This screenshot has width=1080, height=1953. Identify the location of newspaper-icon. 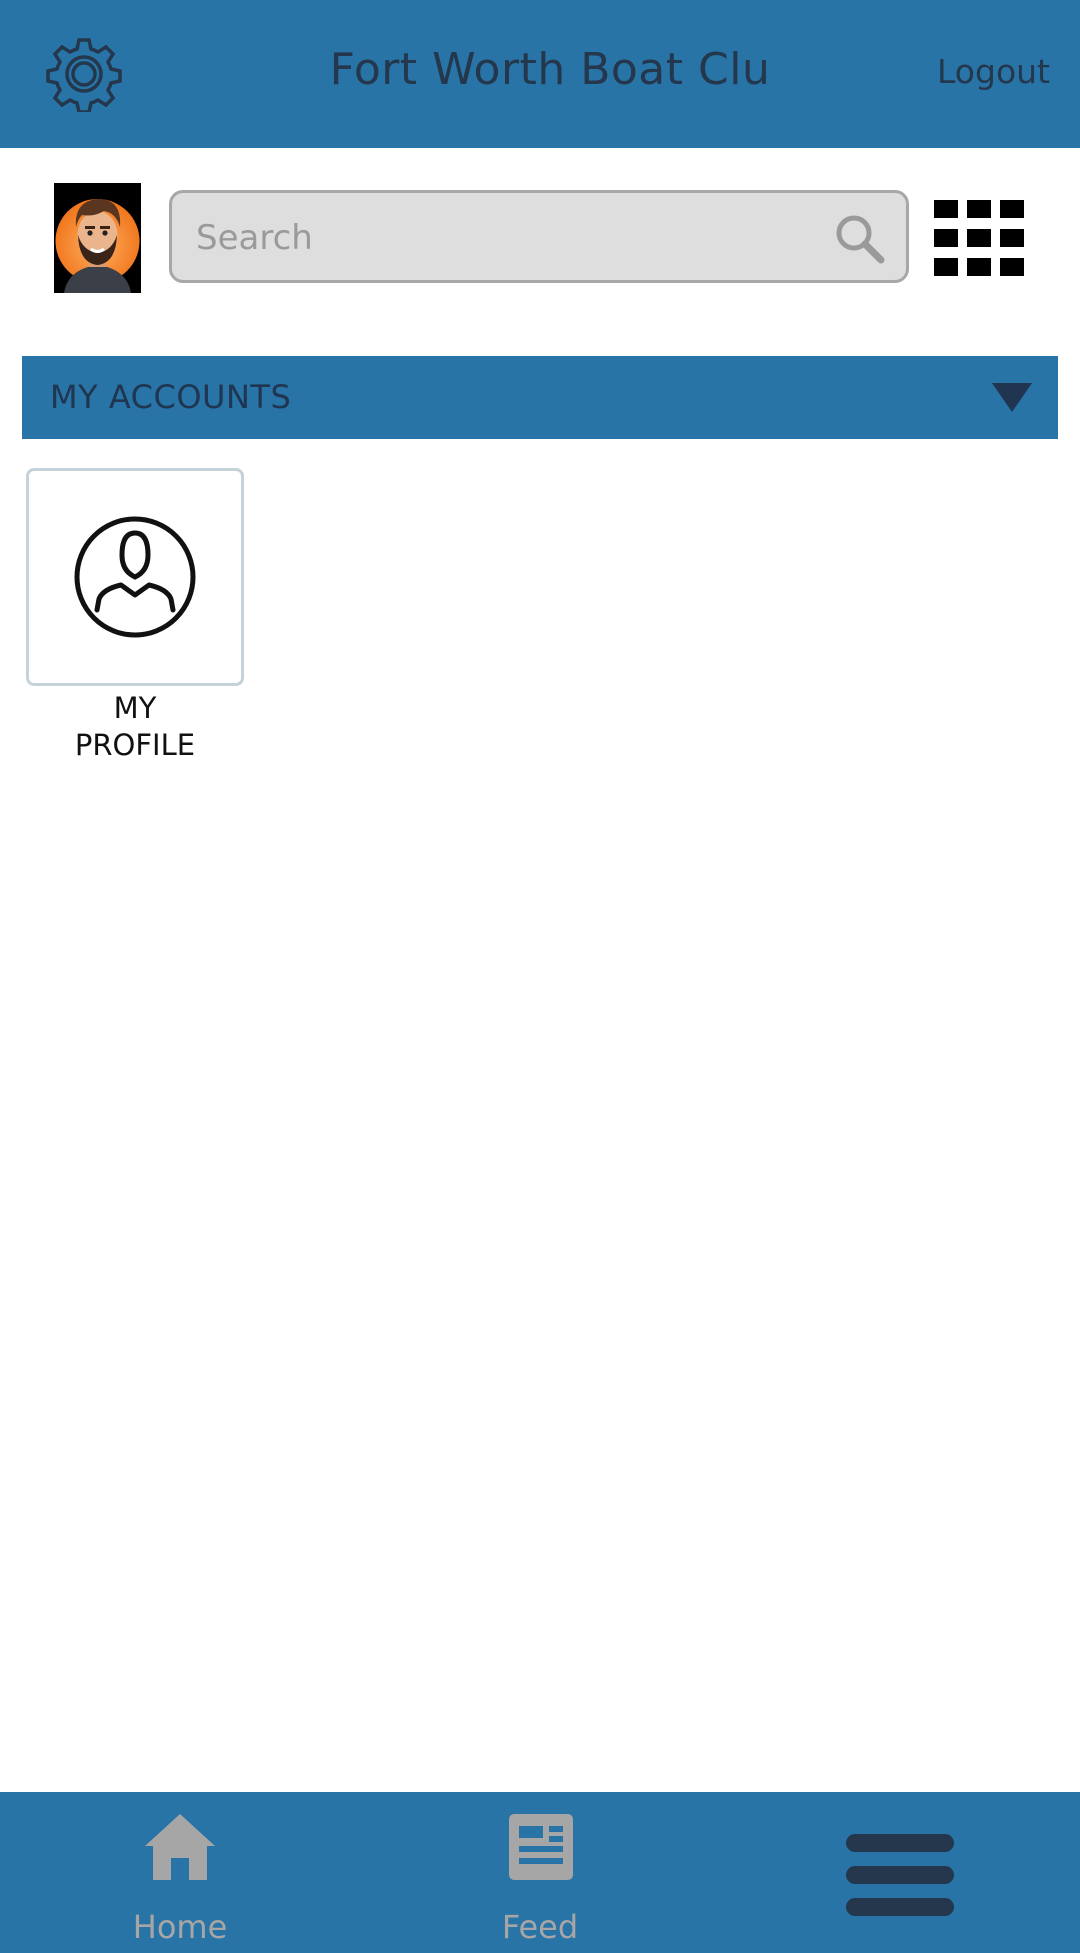
(541, 1847).